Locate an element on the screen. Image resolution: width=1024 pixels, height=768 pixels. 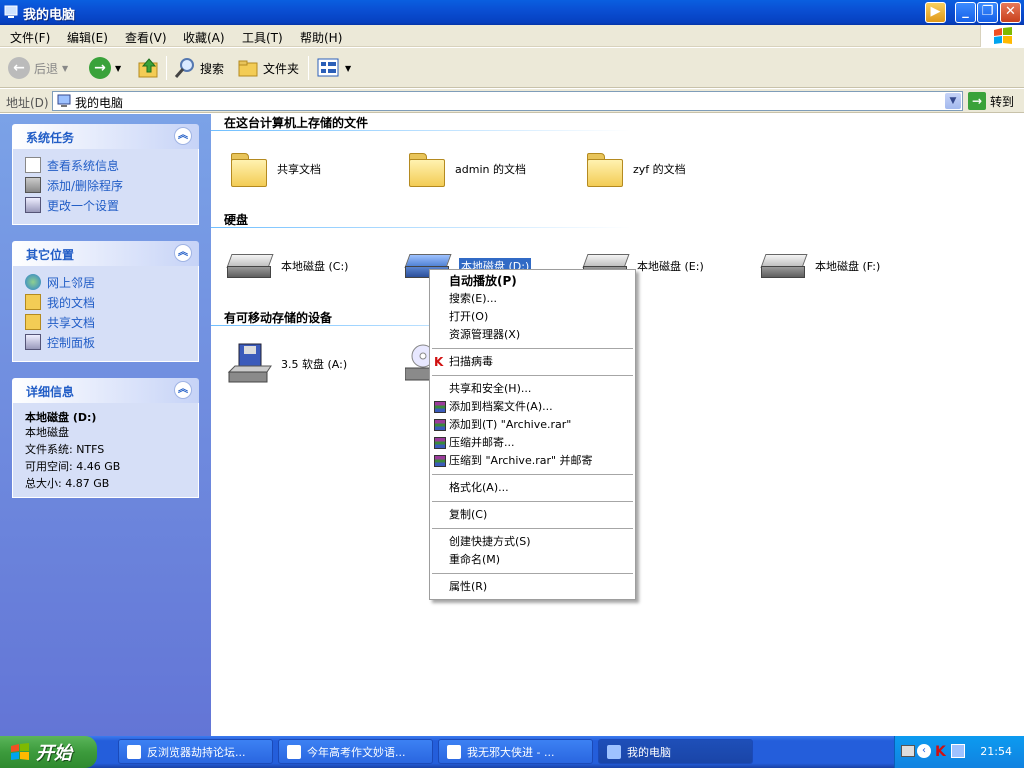
shared-documents-link: 共享文档 is located at coordinates (111, 322).